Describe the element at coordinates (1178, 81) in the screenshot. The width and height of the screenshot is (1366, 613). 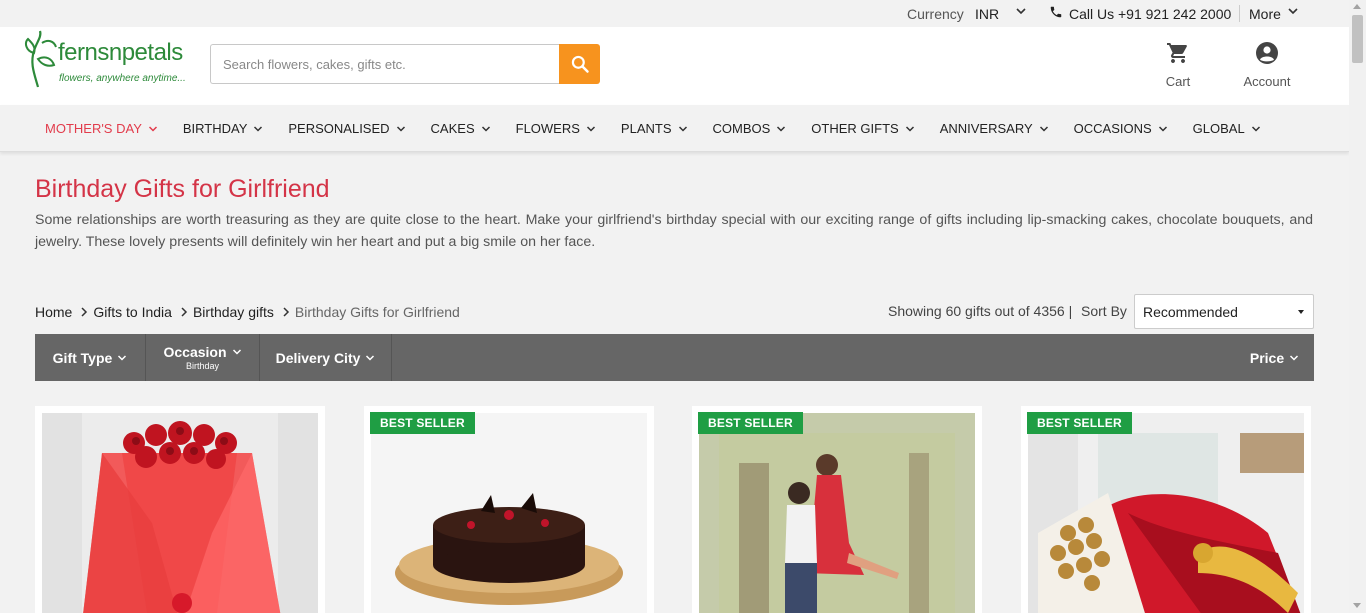
I see `cart-label: Cart` at that location.